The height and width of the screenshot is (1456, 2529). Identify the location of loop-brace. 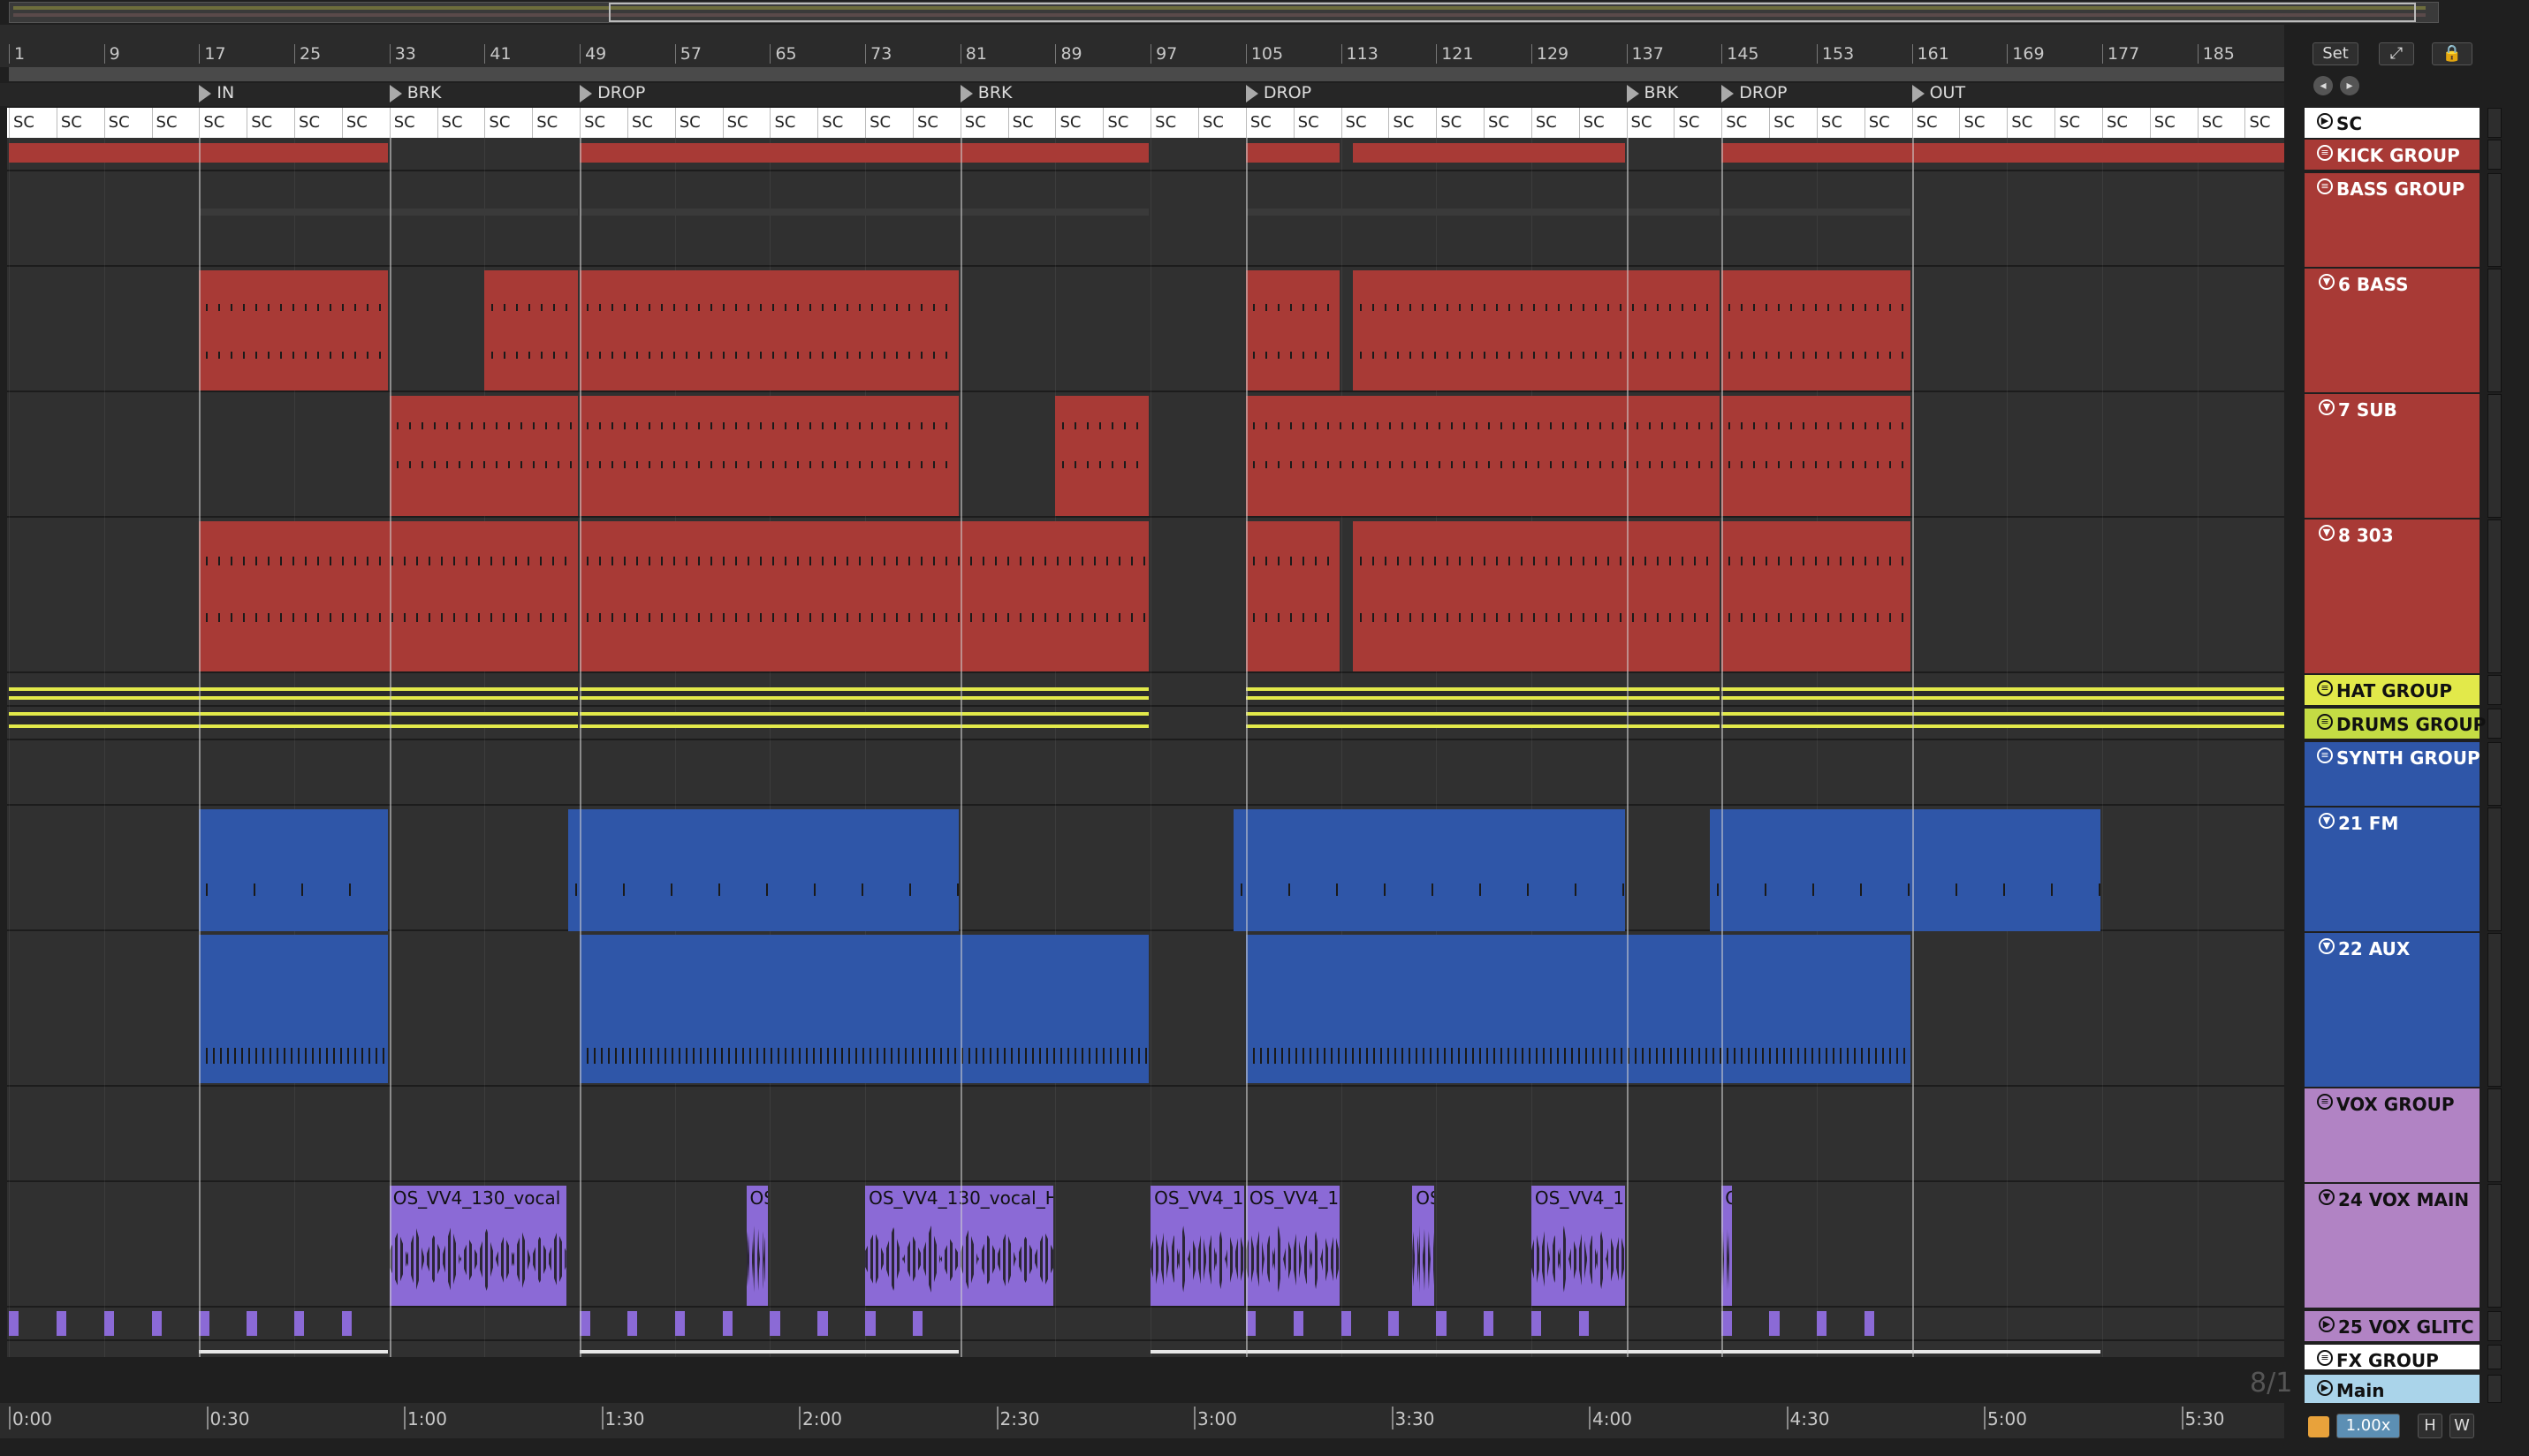
(1146, 74).